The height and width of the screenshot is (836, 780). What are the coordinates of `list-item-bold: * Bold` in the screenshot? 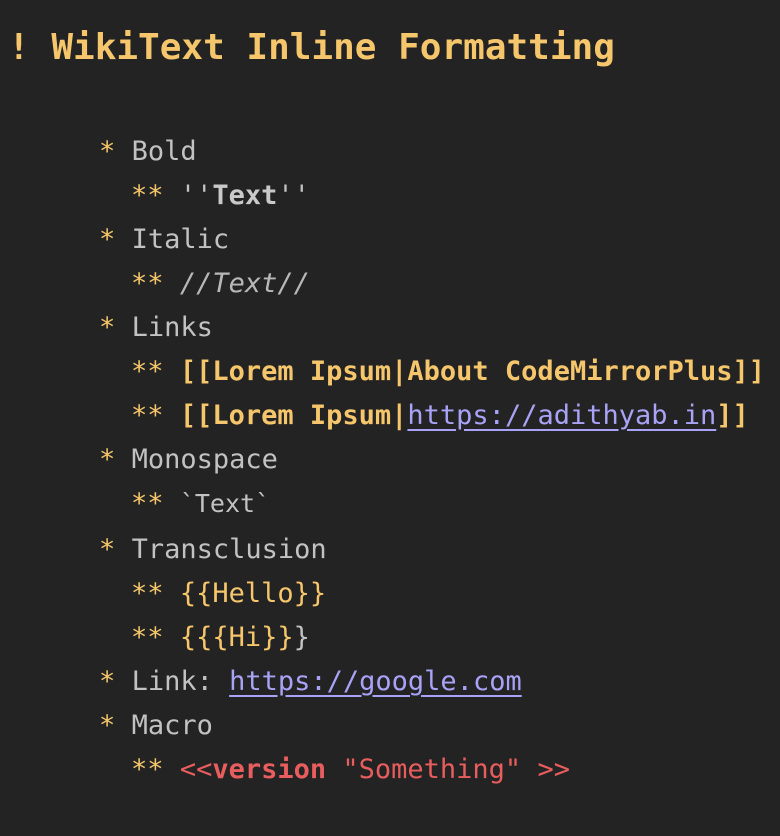 It's located at (98, 126).